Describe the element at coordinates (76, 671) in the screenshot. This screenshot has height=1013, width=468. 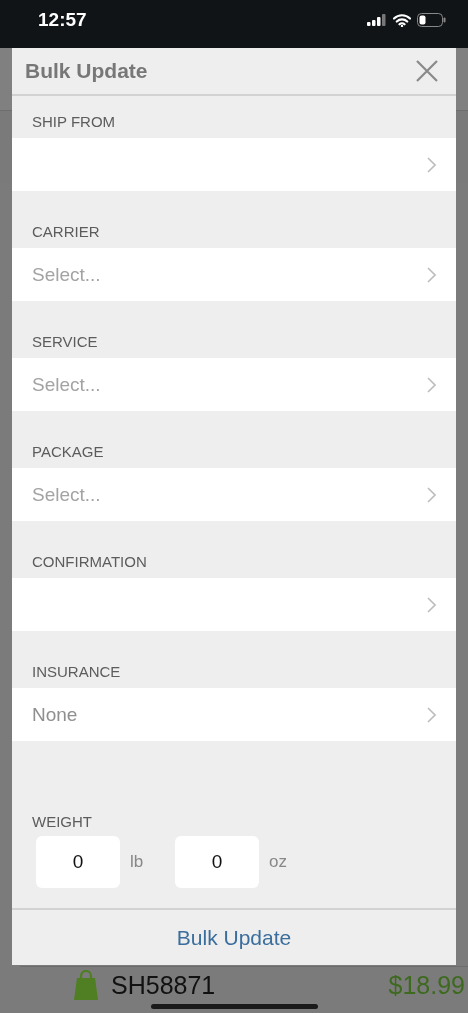
I see `section-label: INSURANCE` at that location.